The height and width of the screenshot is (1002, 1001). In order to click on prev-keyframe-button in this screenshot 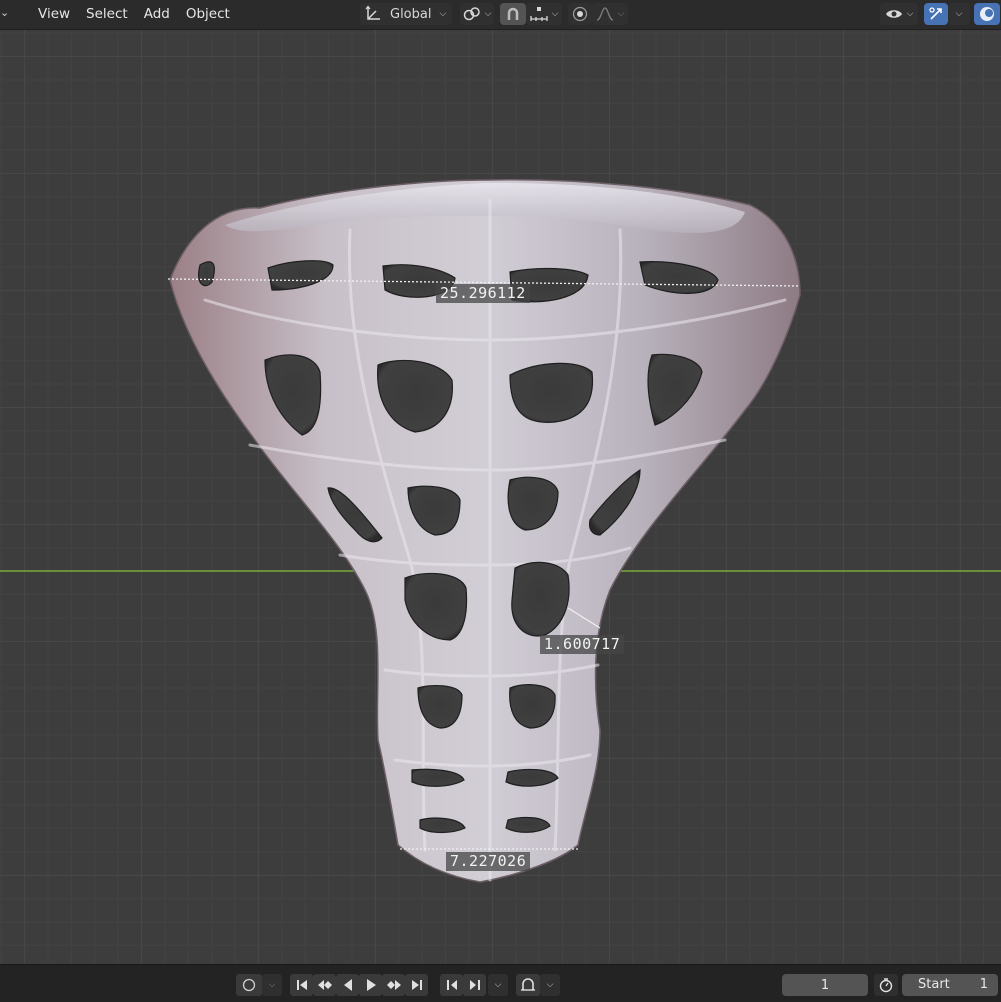, I will do `click(324, 985)`.